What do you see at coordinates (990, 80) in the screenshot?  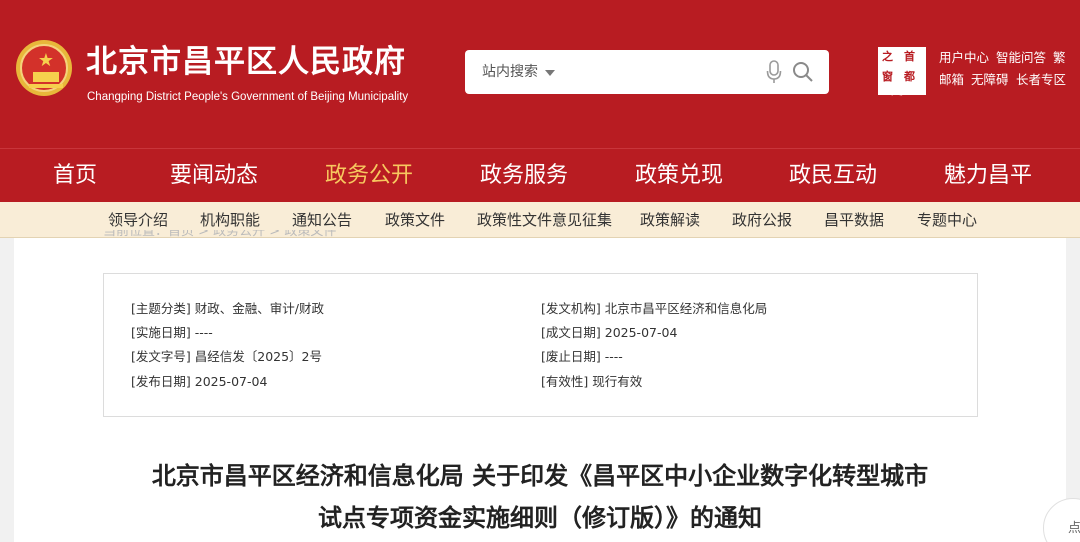 I see `accessibility-link: 无障碍` at bounding box center [990, 80].